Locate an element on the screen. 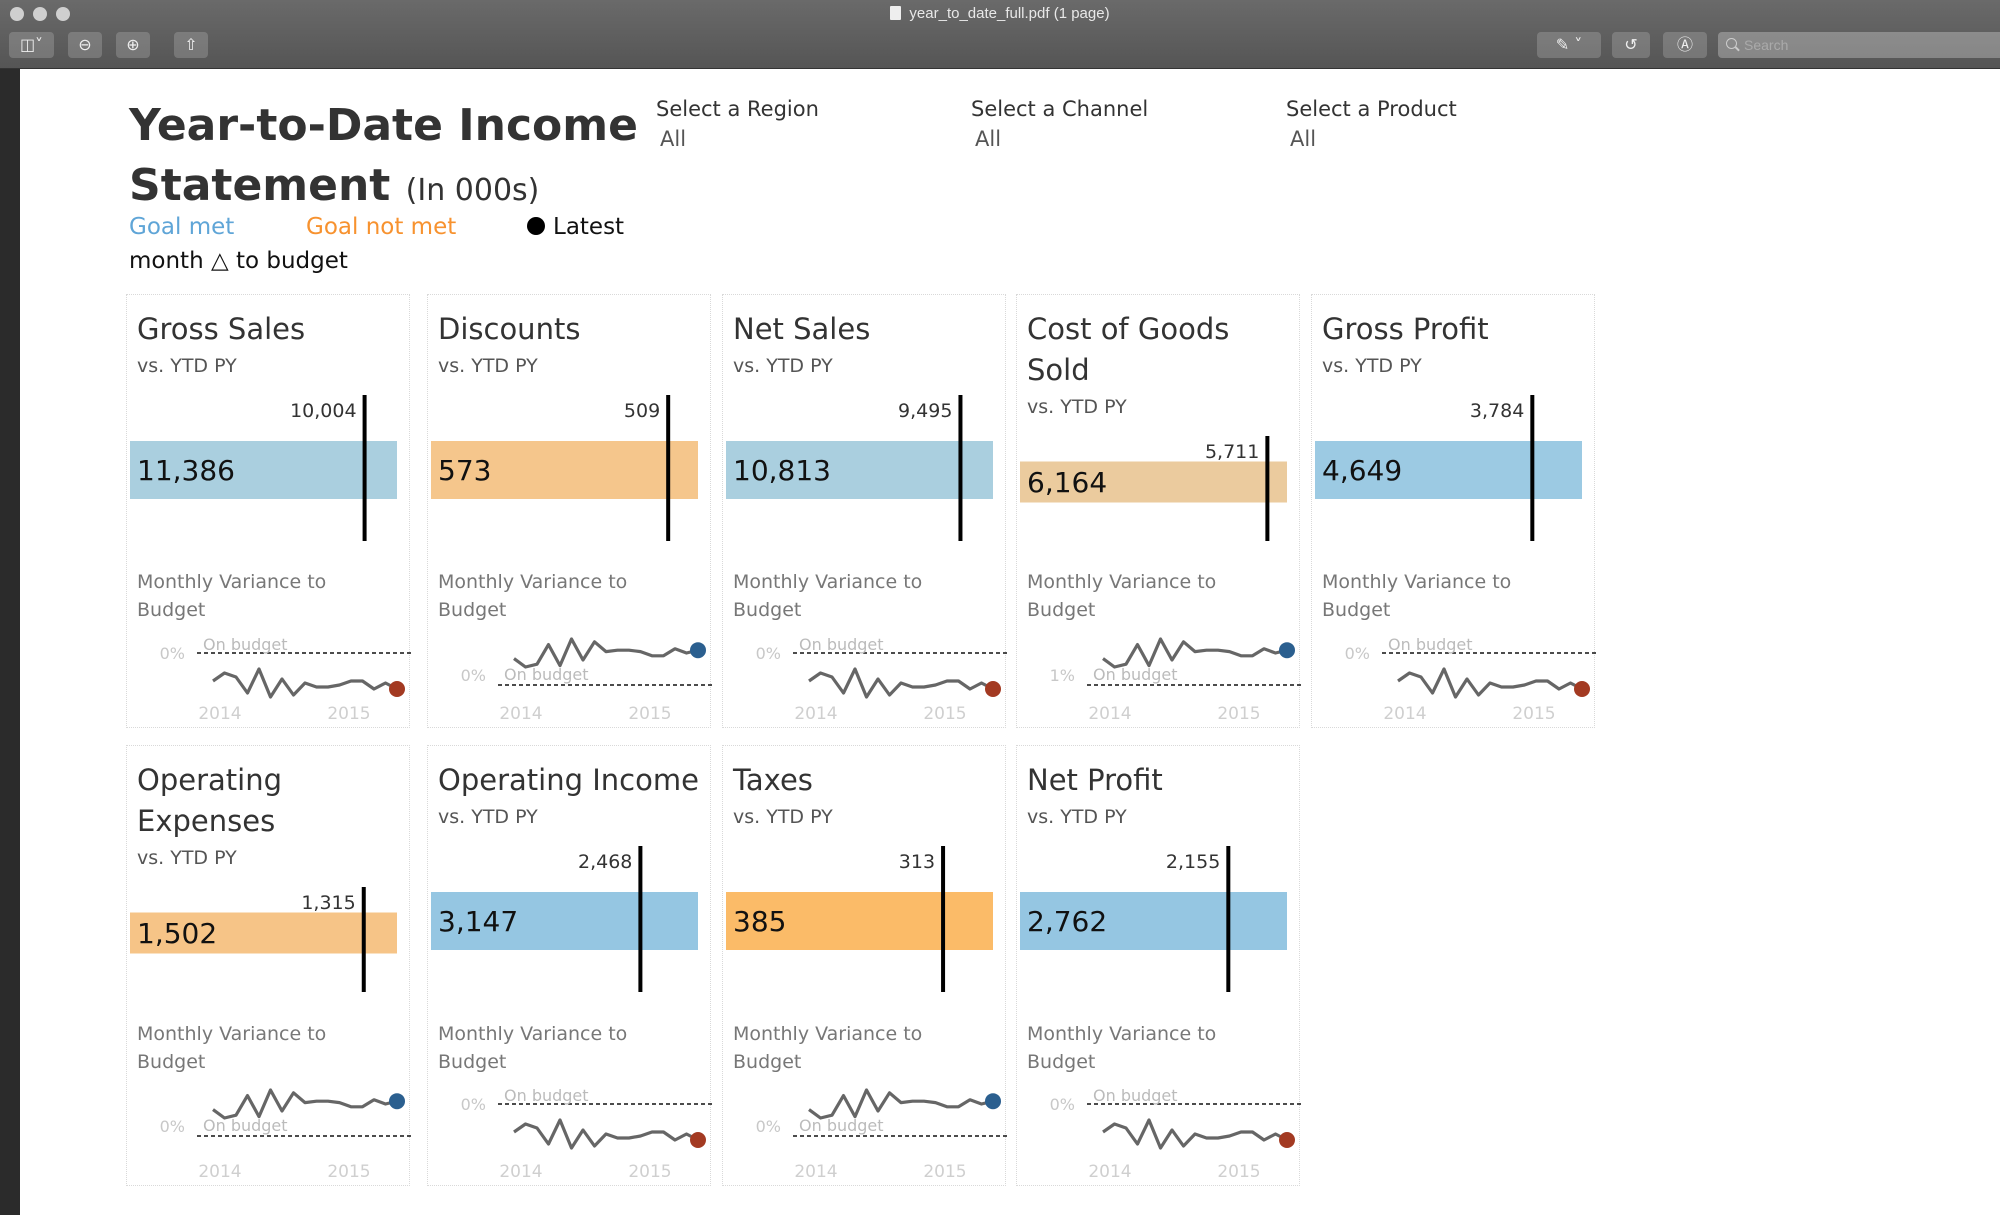 Image resolution: width=2000 pixels, height=1215 pixels. product-filter-label: Select a Product is located at coordinates (1371, 109).